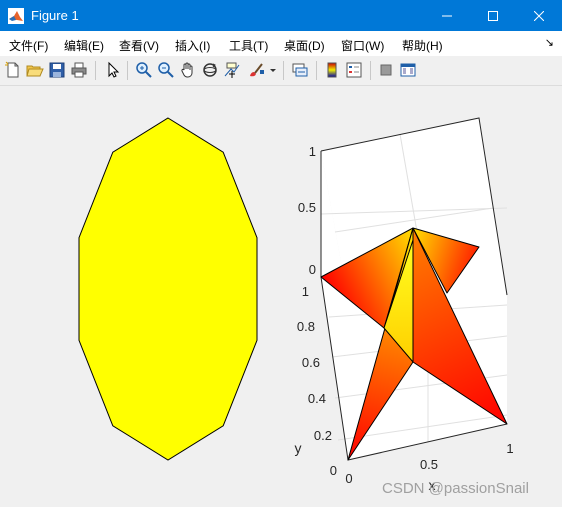  What do you see at coordinates (312, 151) in the screenshot?
I see `z-tick-label: 1` at bounding box center [312, 151].